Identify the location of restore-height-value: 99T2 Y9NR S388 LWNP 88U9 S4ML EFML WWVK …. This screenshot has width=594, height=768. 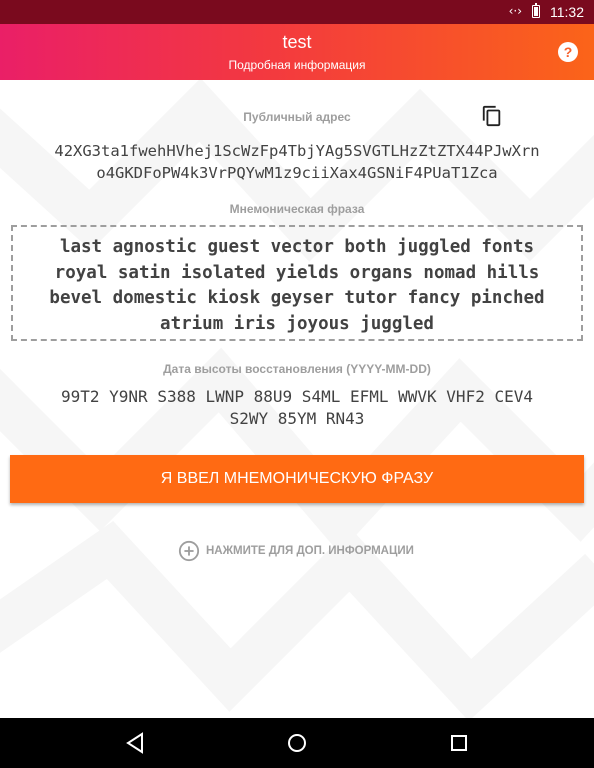
(297, 408).